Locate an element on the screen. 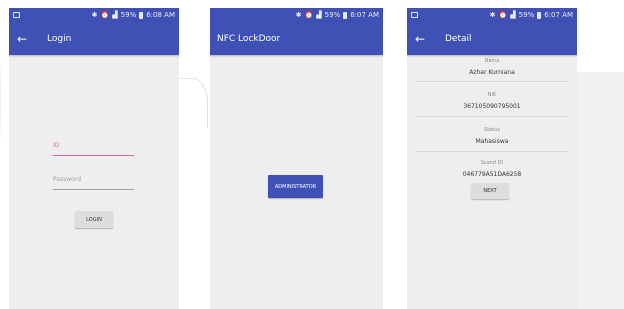  password-placeholder: Password is located at coordinates (67, 179).